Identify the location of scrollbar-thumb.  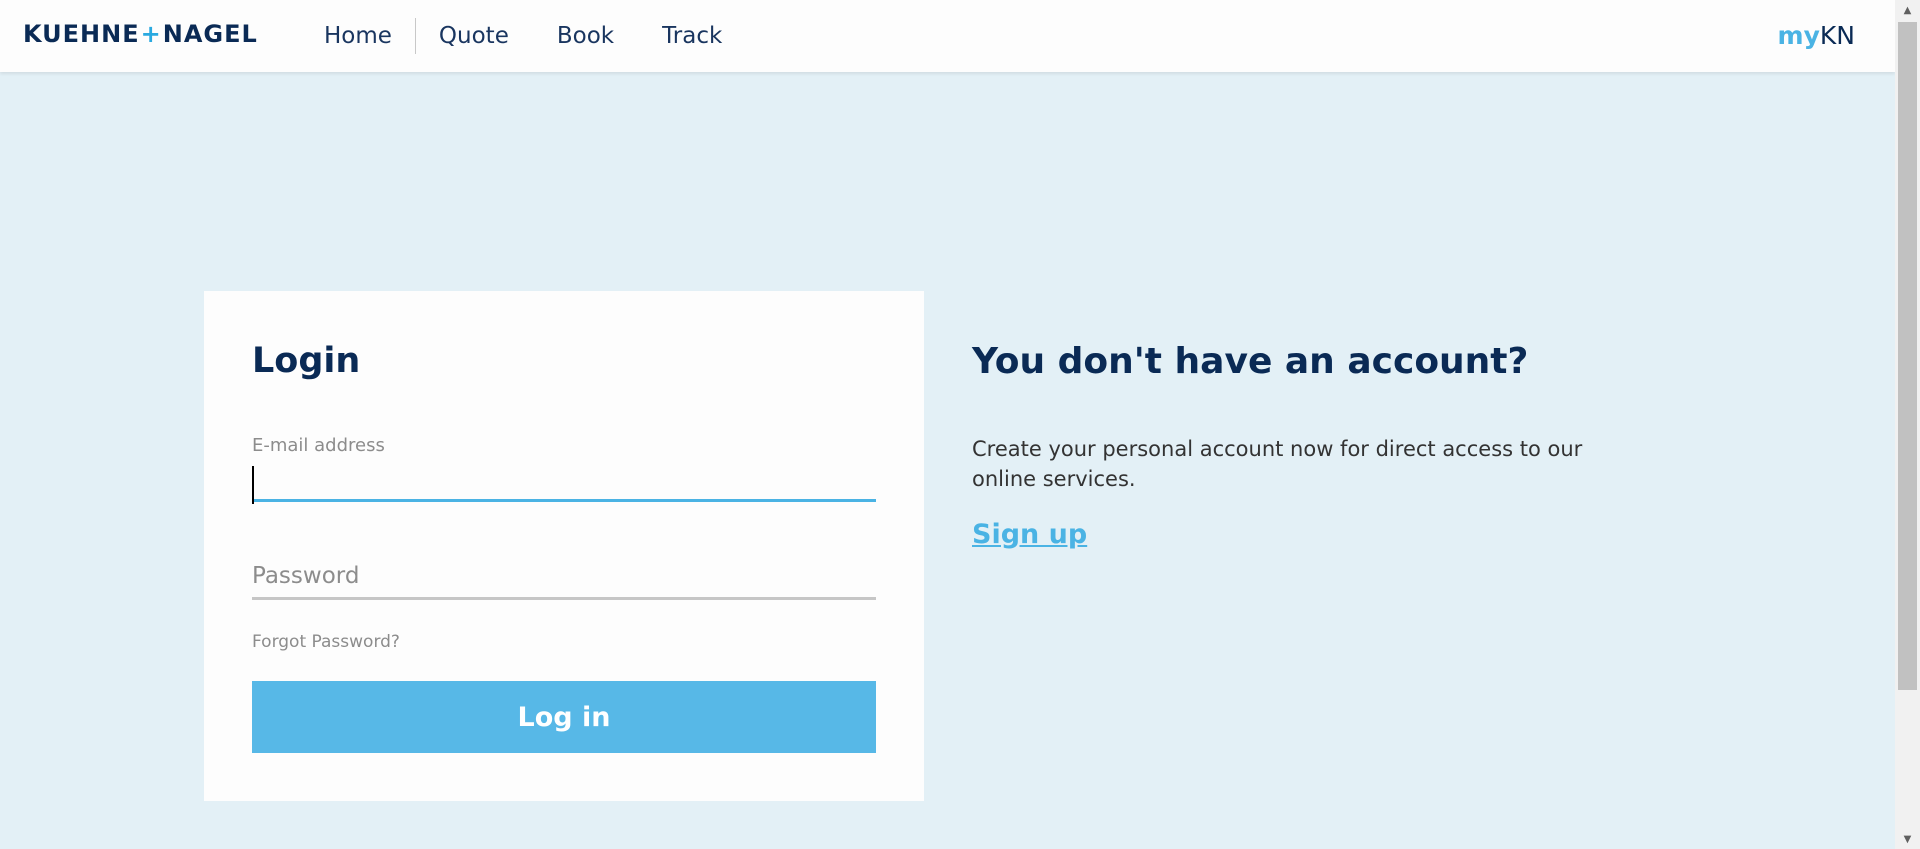
(1907, 356).